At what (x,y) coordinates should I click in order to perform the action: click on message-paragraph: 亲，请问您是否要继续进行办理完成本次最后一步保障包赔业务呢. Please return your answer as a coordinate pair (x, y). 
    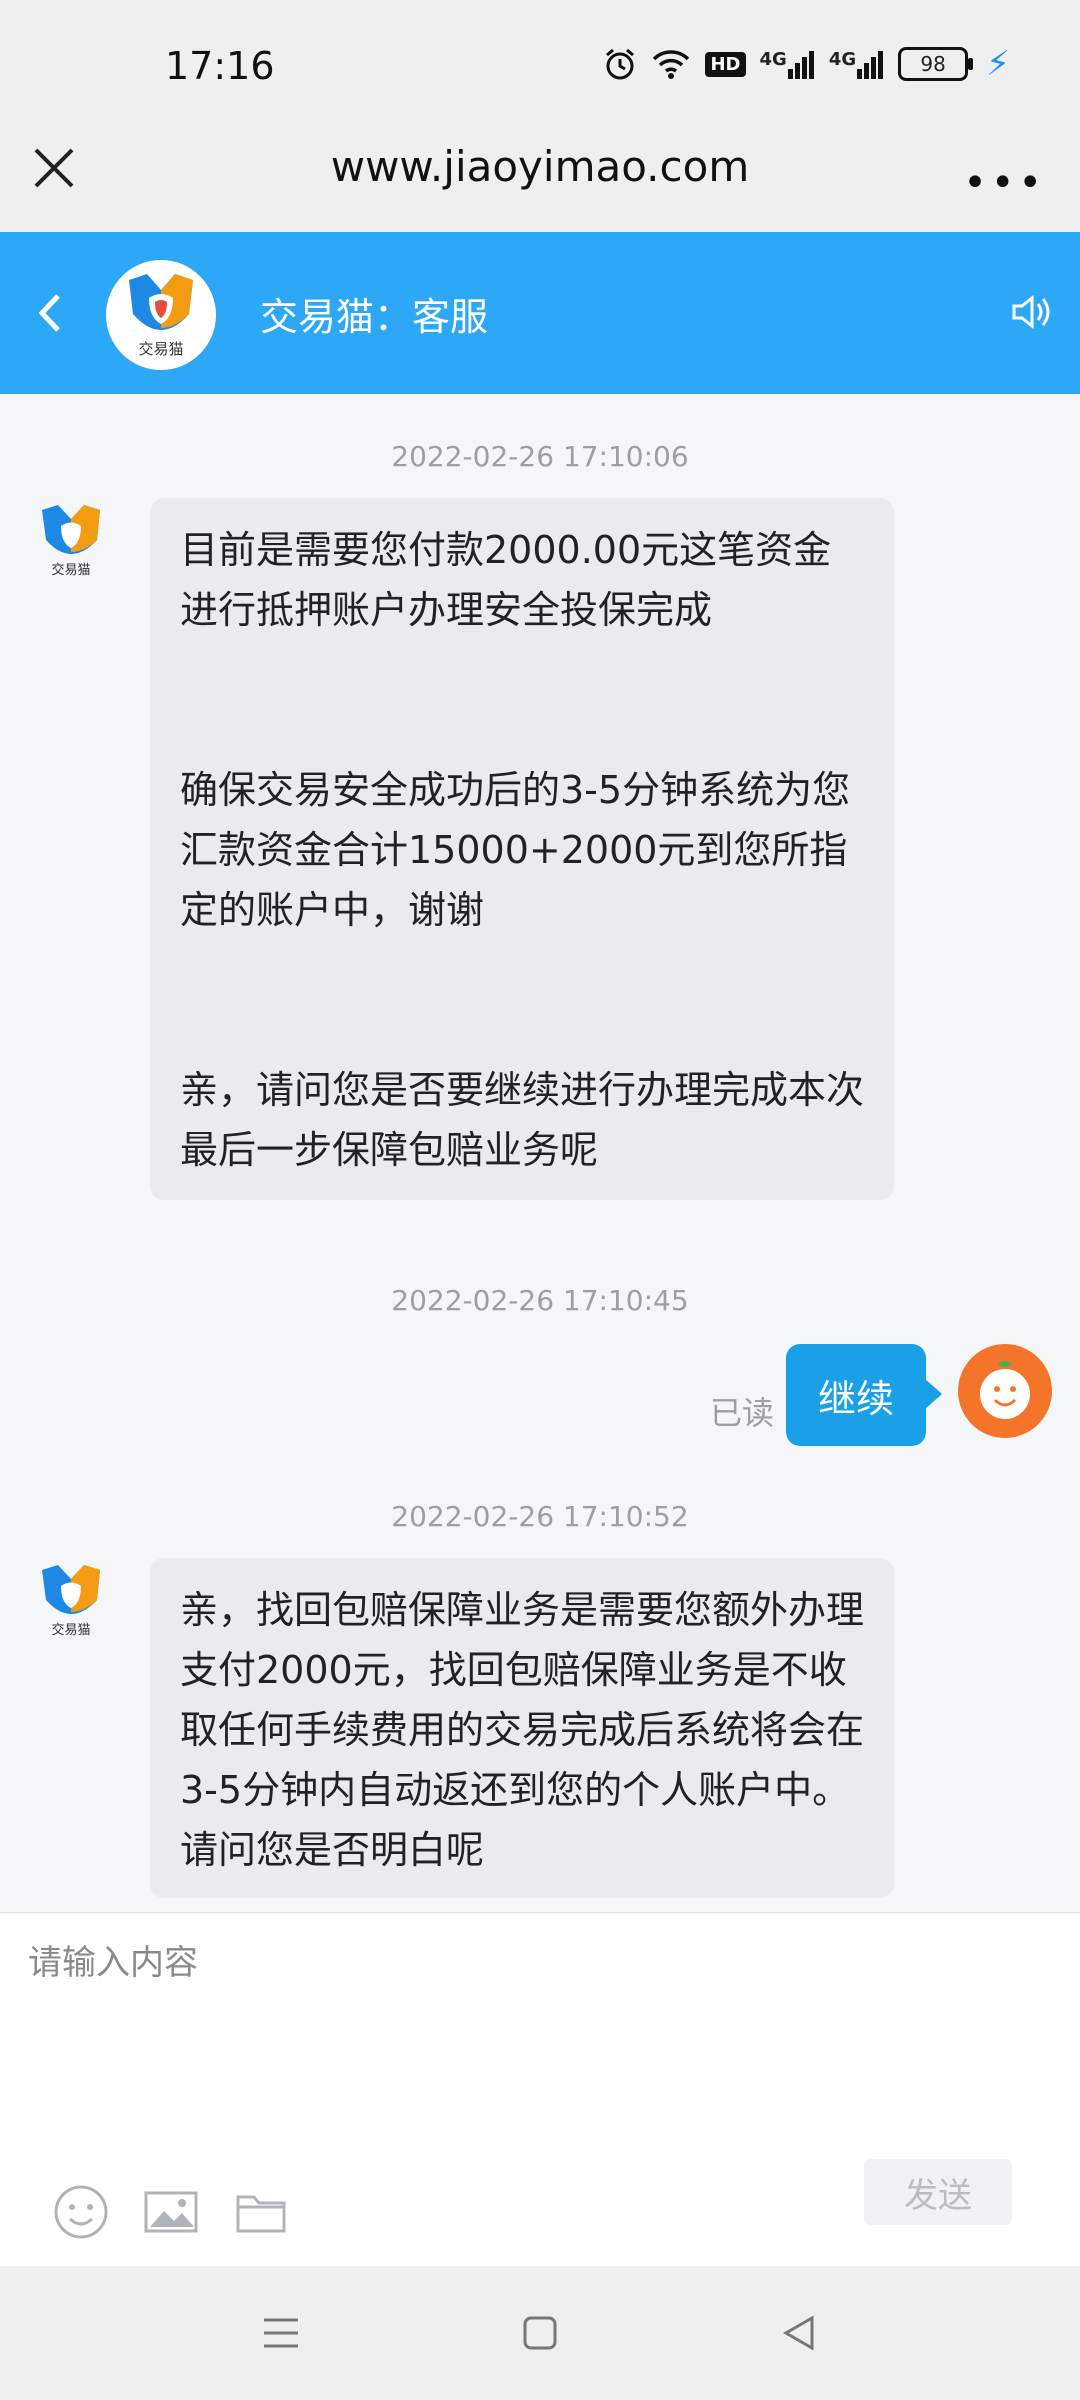
    Looking at the image, I should click on (522, 1120).